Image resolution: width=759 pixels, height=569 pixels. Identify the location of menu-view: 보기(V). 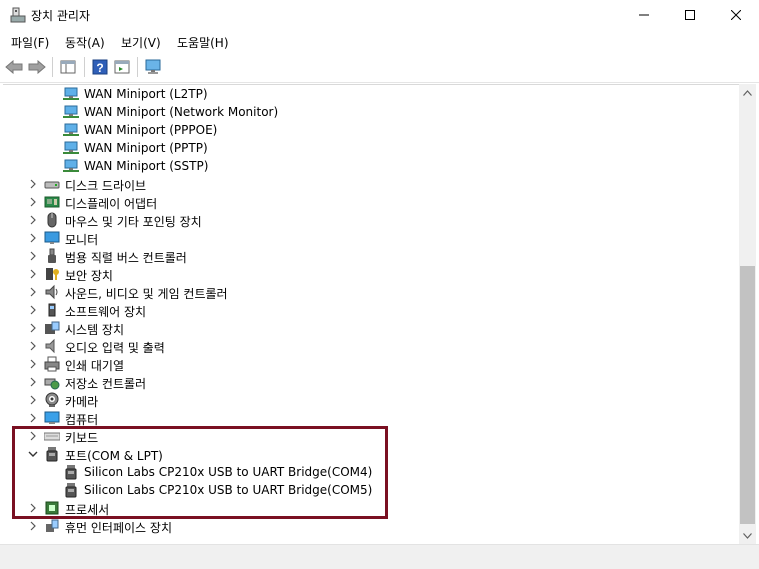
(141, 42).